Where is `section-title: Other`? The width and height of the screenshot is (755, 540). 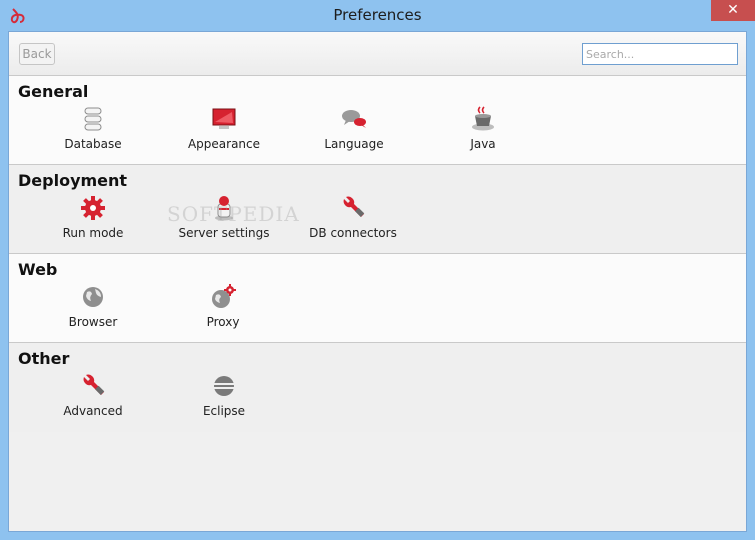
section-title: Other is located at coordinates (44, 358).